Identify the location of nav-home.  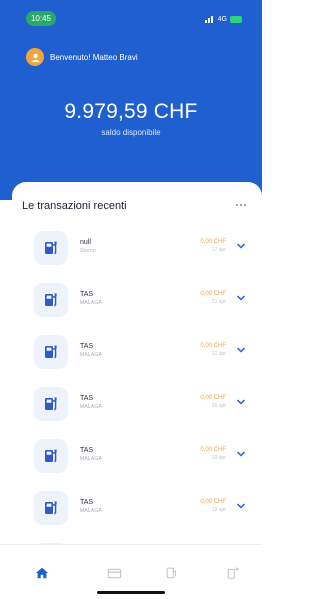
(42, 573).